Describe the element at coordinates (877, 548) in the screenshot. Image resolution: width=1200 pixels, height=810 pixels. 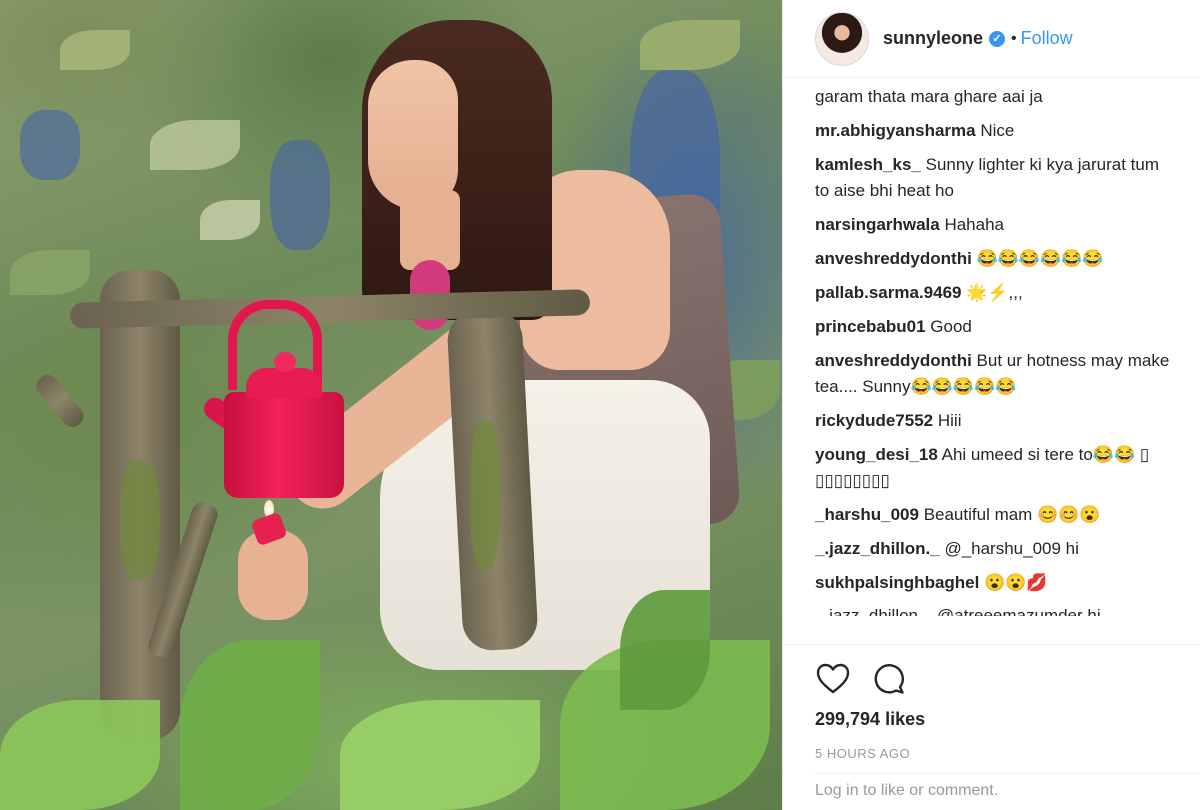
I see `comment-username: _.jazz_dhillon._` at that location.